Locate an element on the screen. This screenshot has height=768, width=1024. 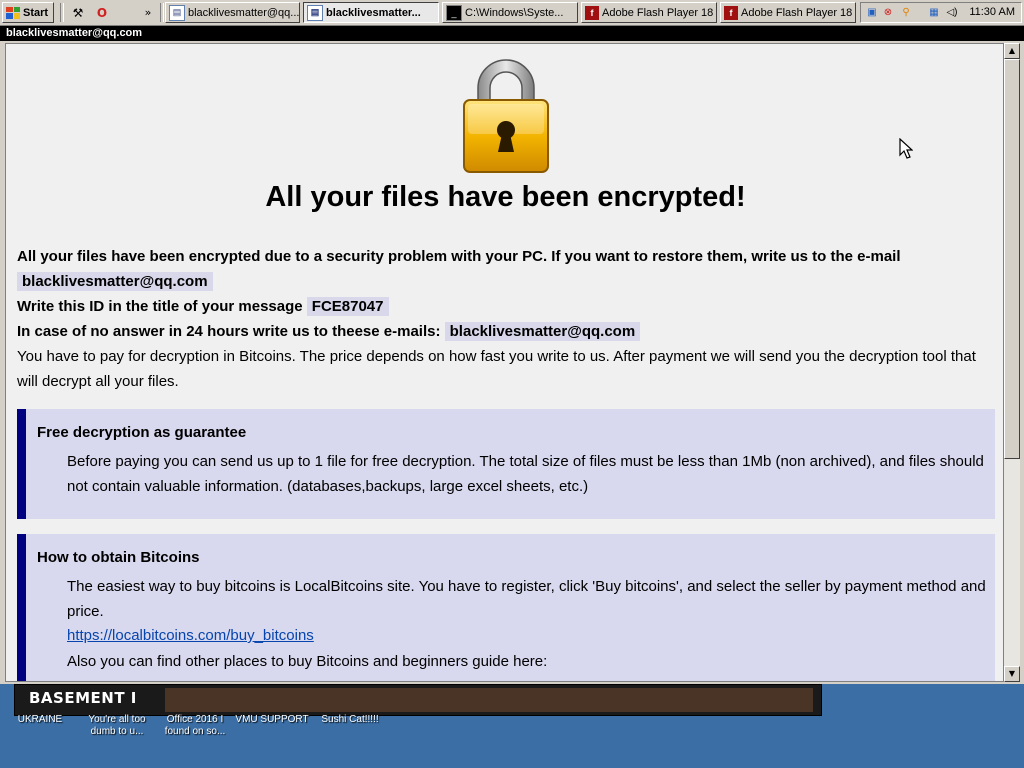
quicklaunch-more-button: » is located at coordinates (148, 13).